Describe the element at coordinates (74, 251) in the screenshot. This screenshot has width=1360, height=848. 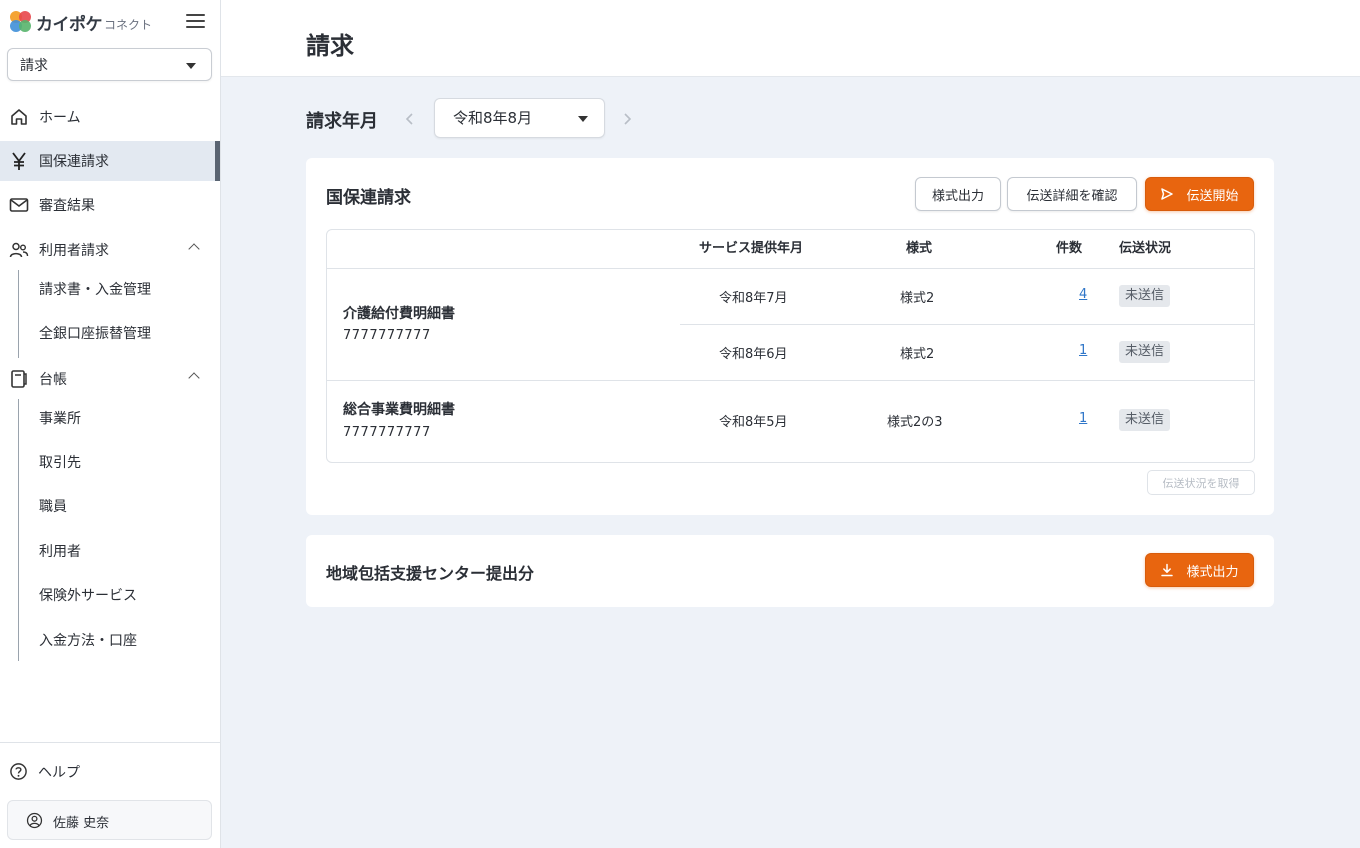
I see `sidebar-item-label: 利用者請求` at that location.